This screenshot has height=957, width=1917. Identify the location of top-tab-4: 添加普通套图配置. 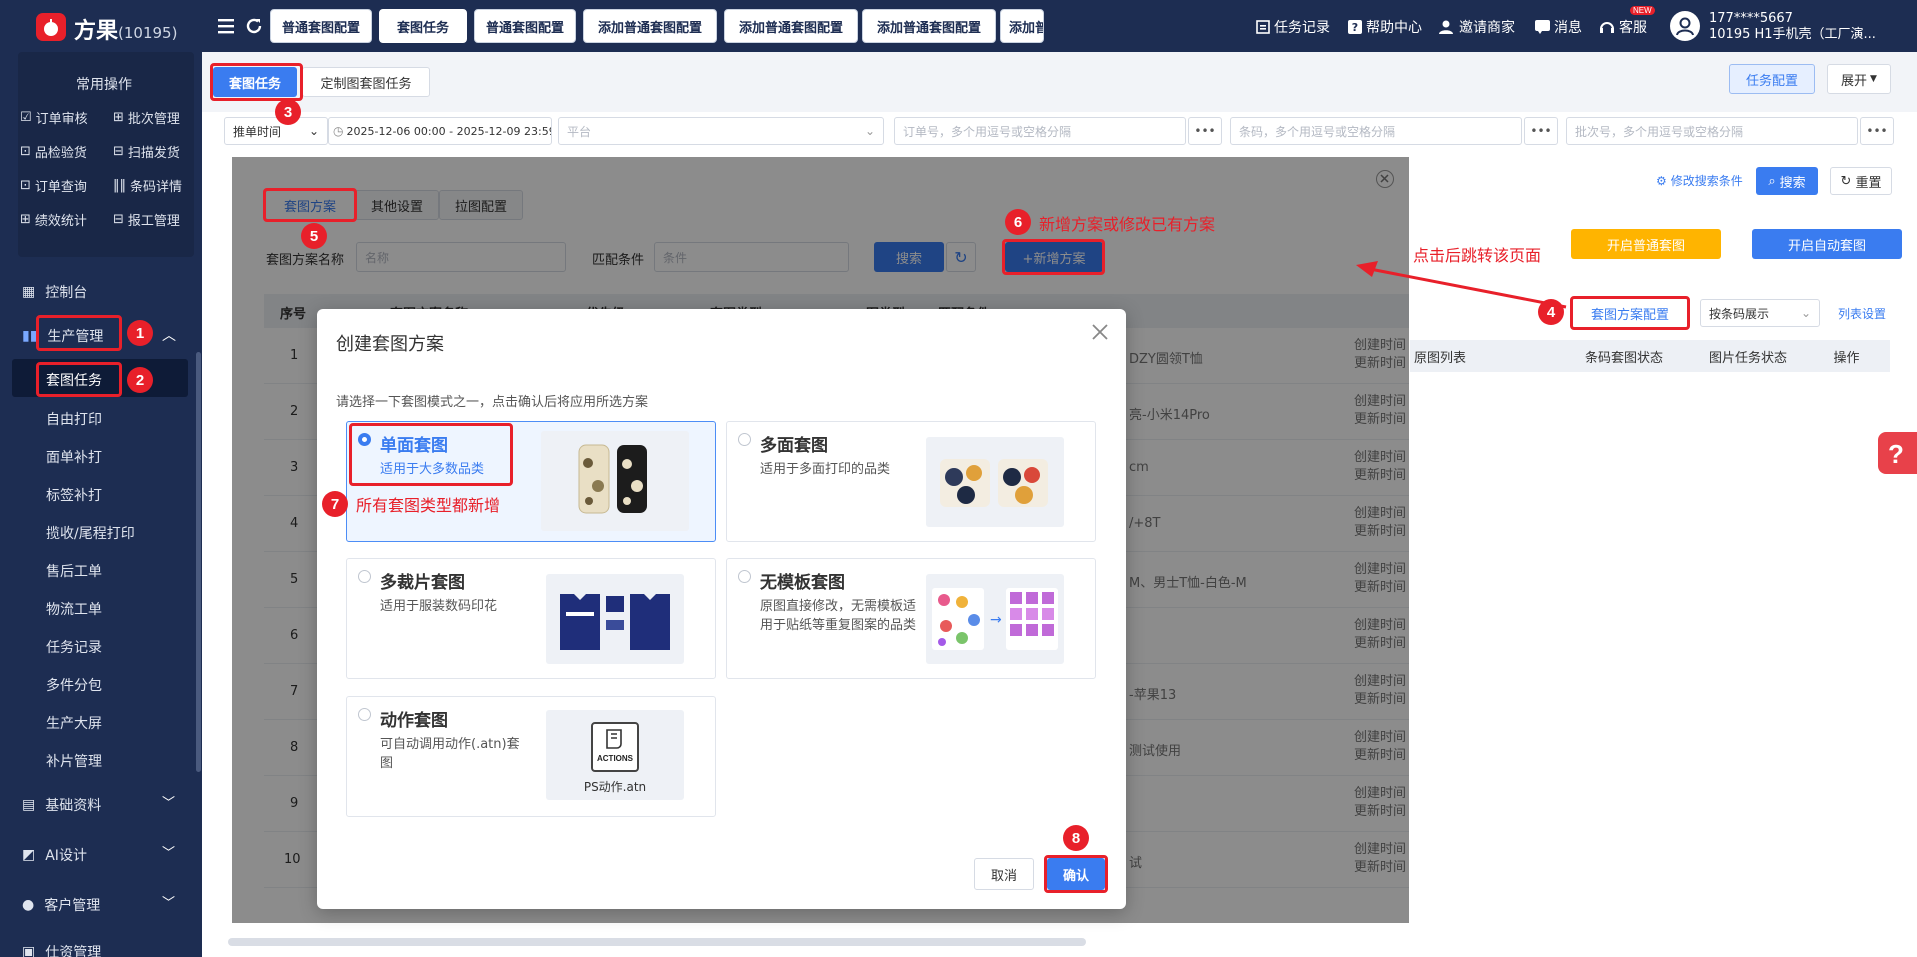
(650, 26).